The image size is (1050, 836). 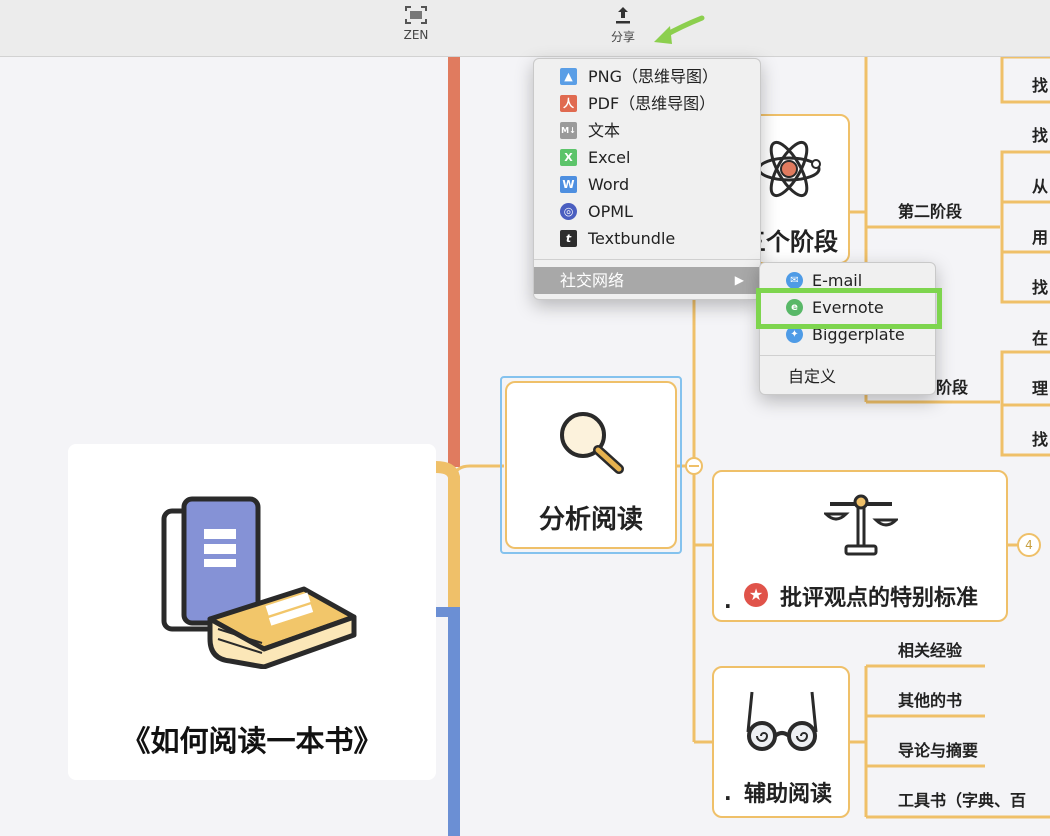 I want to click on submenu-arrow-icon: ▶, so click(x=739, y=280).